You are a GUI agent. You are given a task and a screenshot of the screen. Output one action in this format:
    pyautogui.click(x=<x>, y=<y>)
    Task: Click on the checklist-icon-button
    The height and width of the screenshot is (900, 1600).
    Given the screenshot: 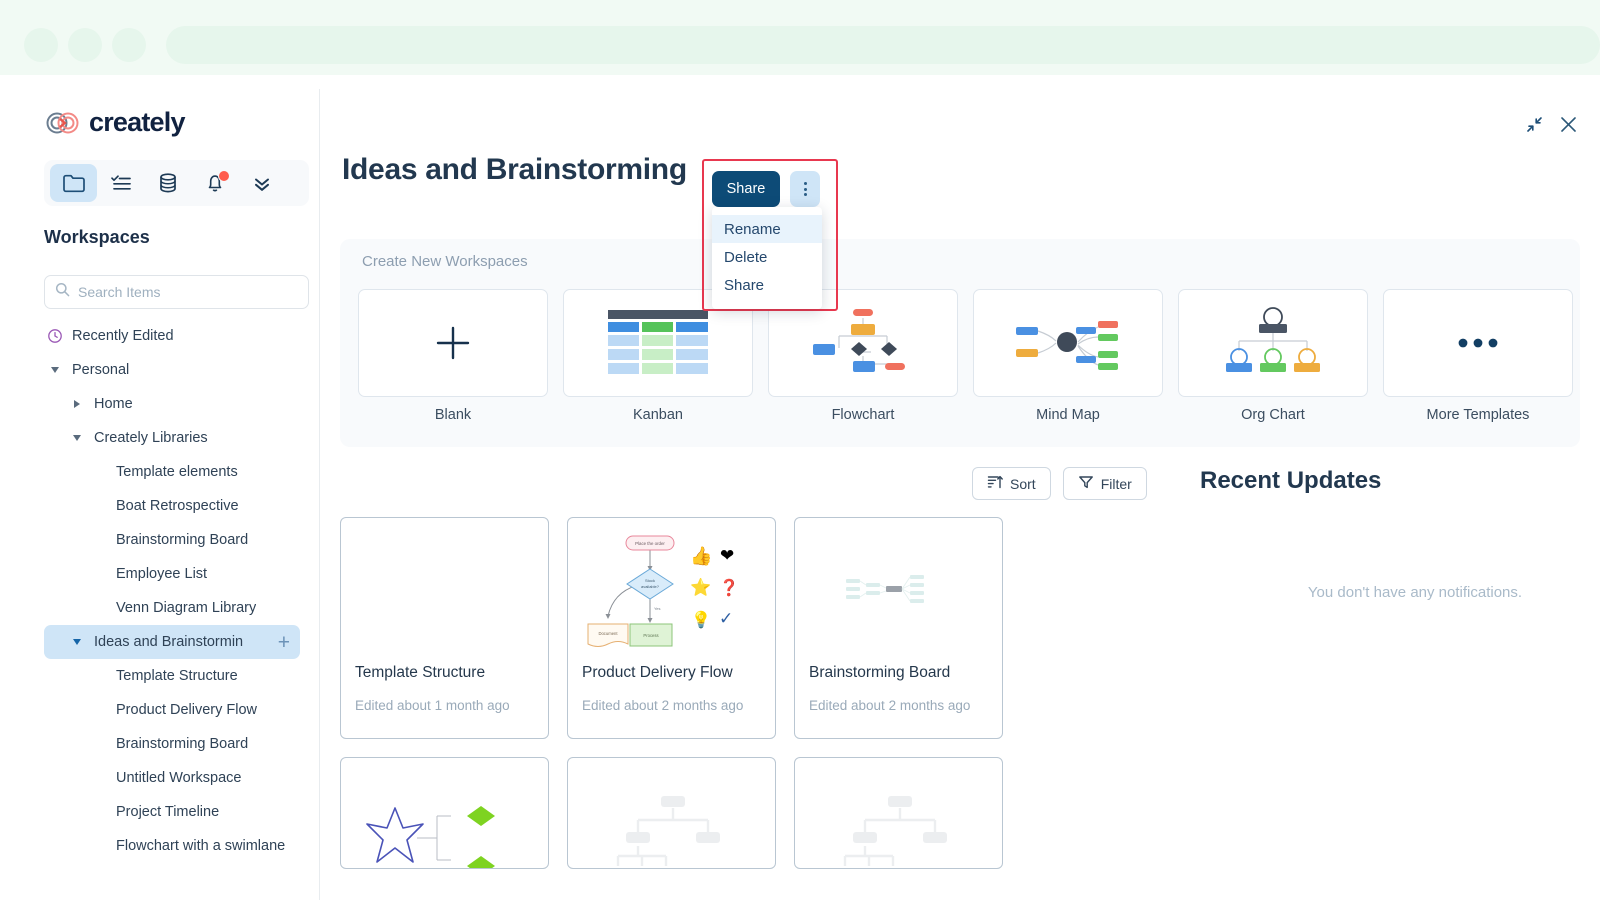 What is the action you would take?
    pyautogui.click(x=120, y=183)
    